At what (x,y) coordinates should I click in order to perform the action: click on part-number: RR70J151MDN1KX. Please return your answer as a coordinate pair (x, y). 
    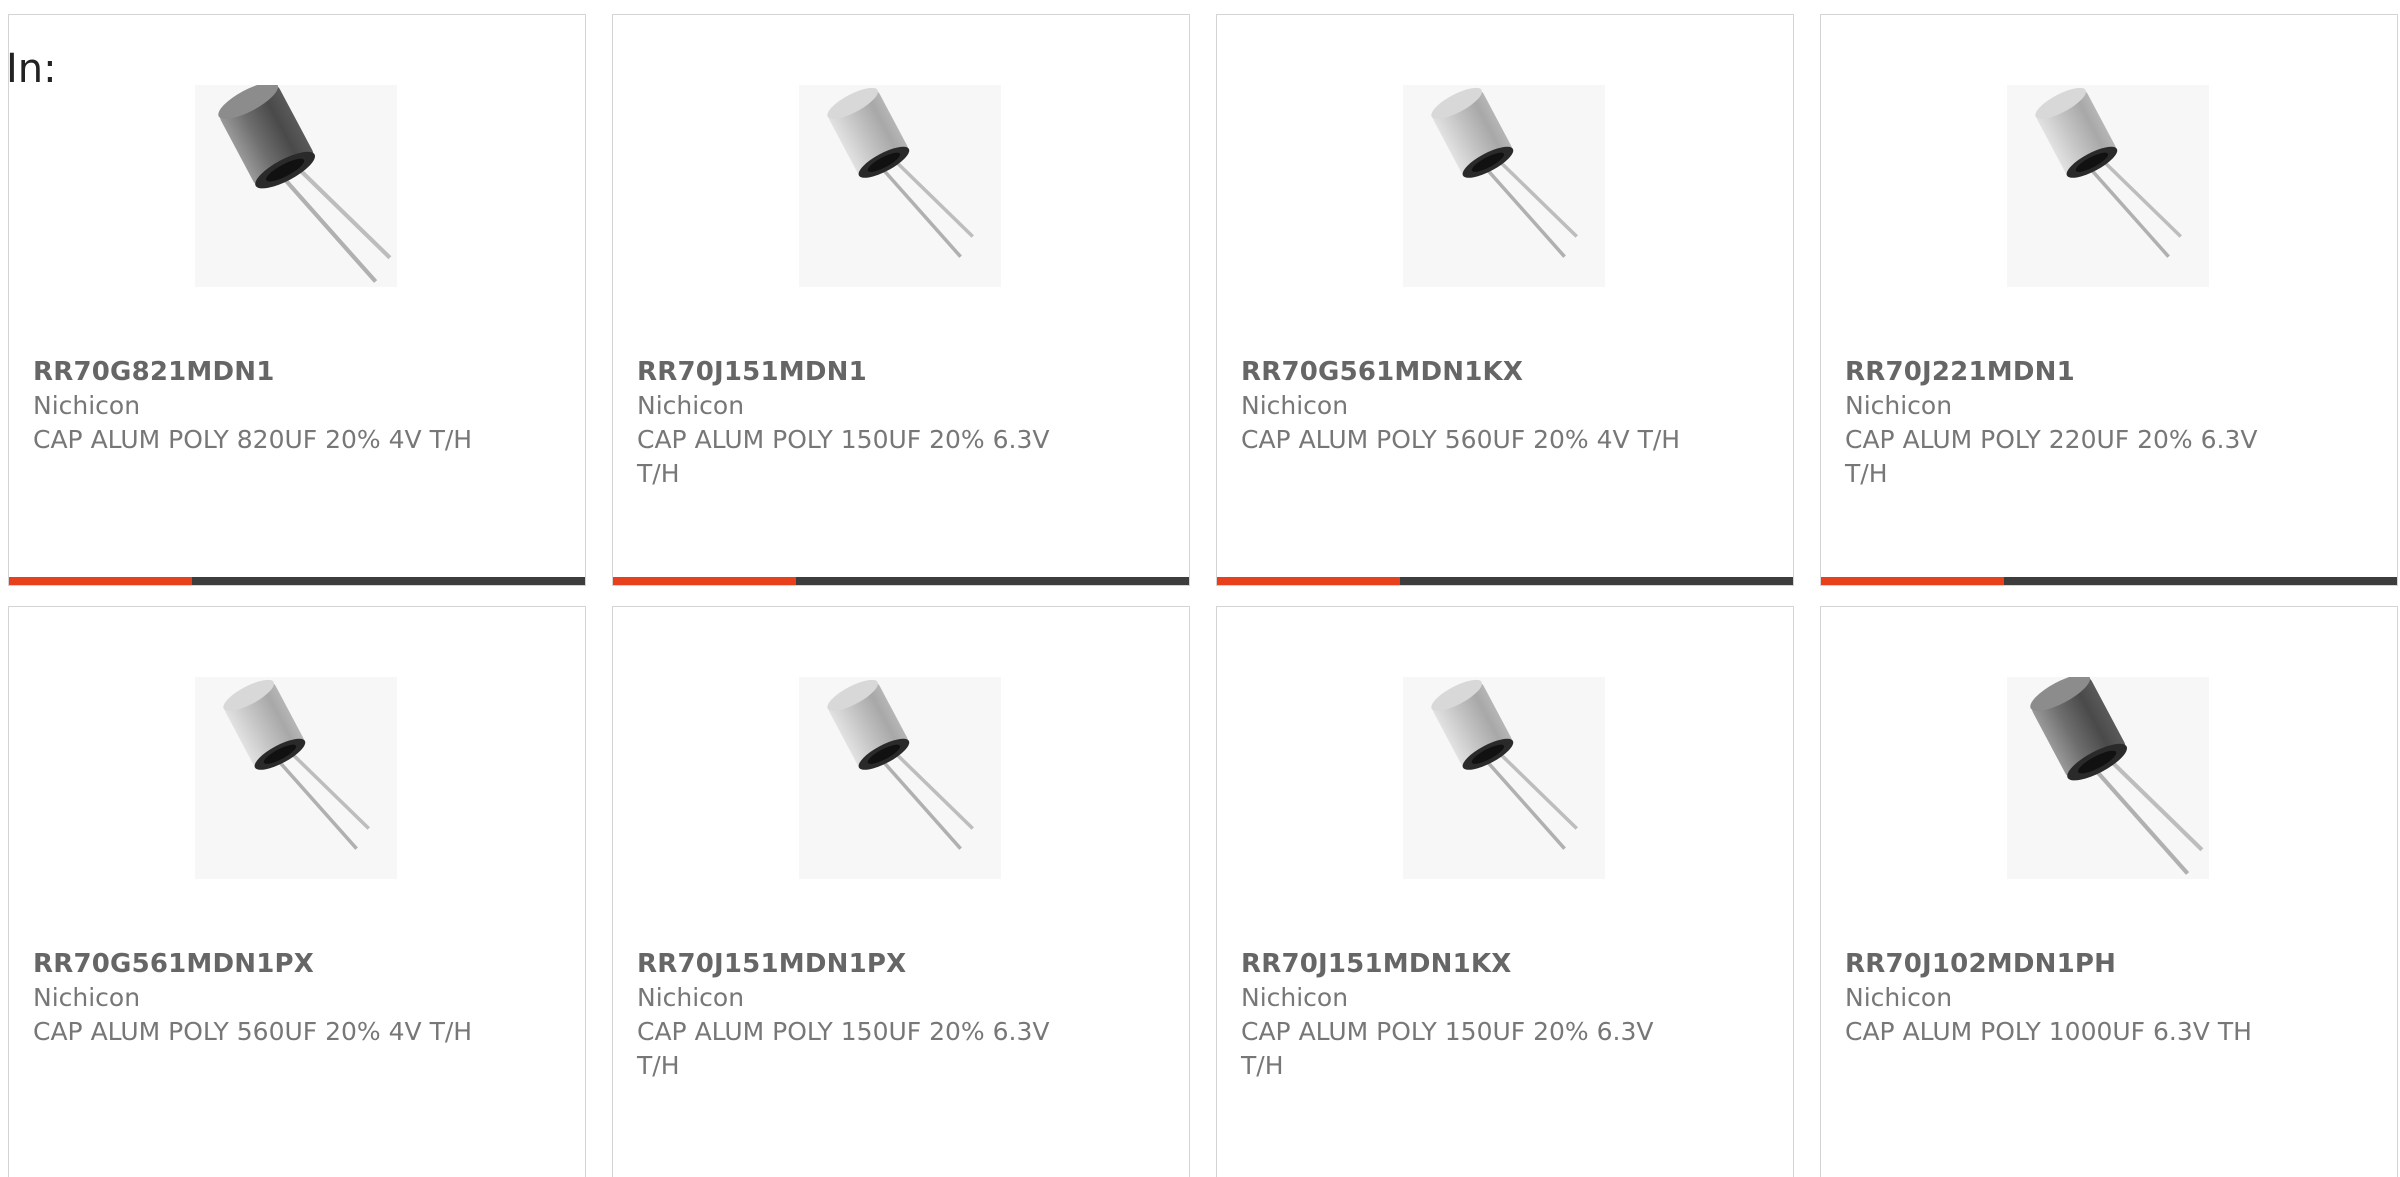
    Looking at the image, I should click on (1505, 964).